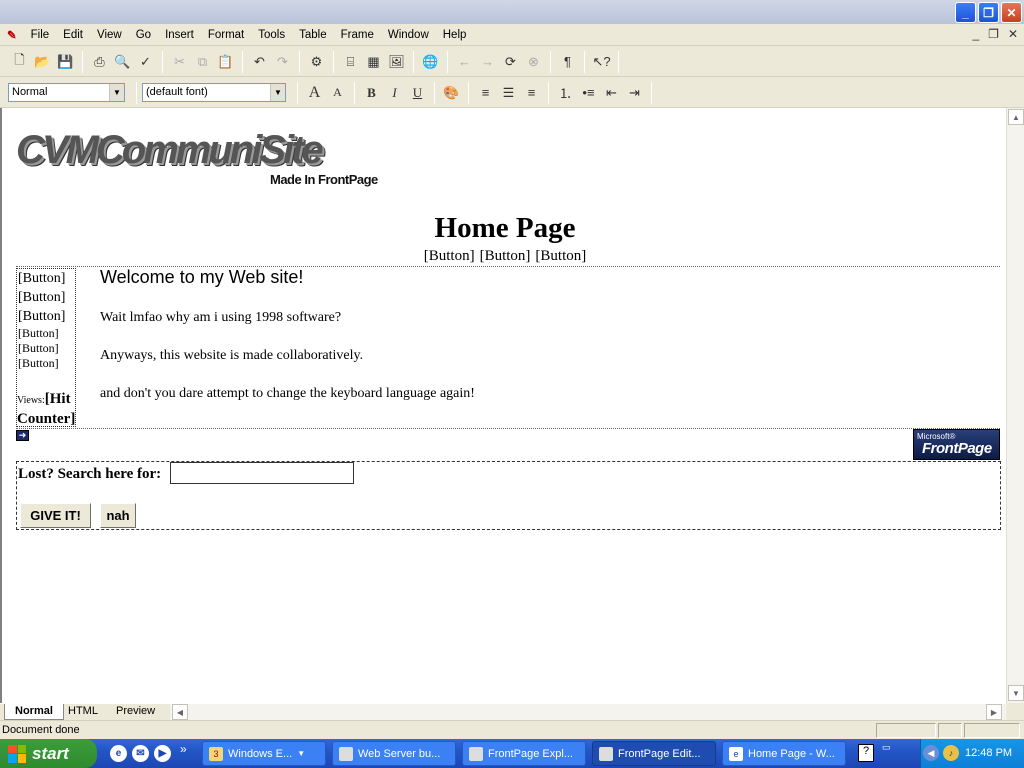 Image resolution: width=1024 pixels, height=768 pixels. Describe the element at coordinates (566, 93) in the screenshot. I see `numbered-list-icon: ⒈` at that location.